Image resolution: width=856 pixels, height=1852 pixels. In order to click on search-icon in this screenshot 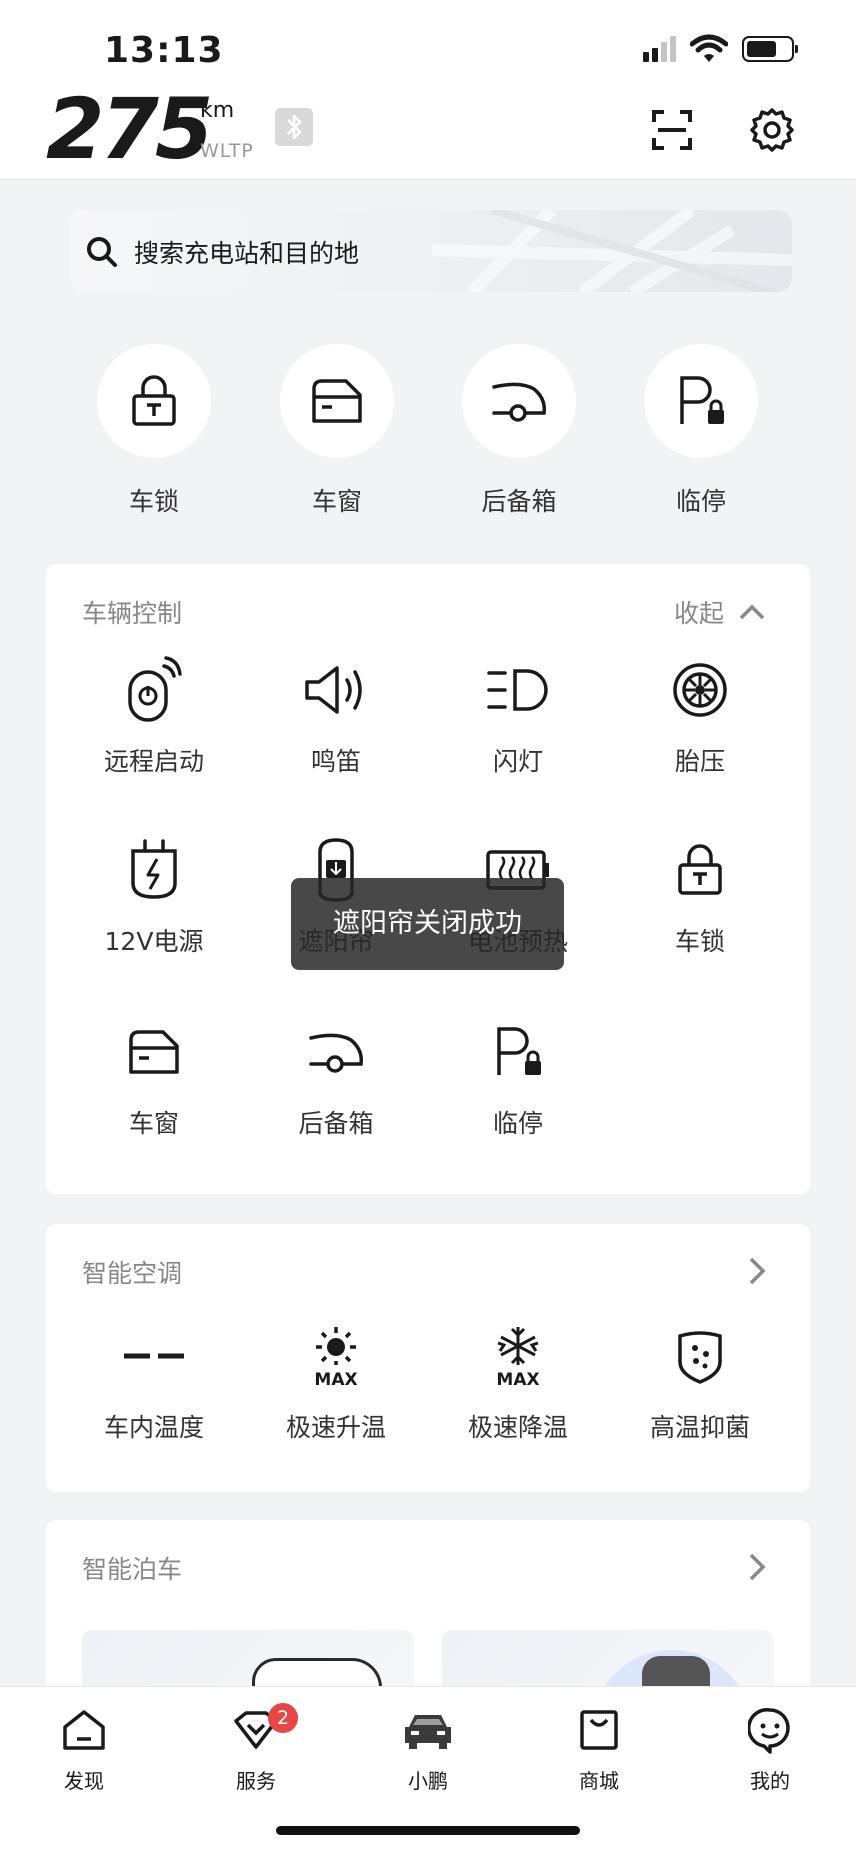, I will do `click(102, 252)`.